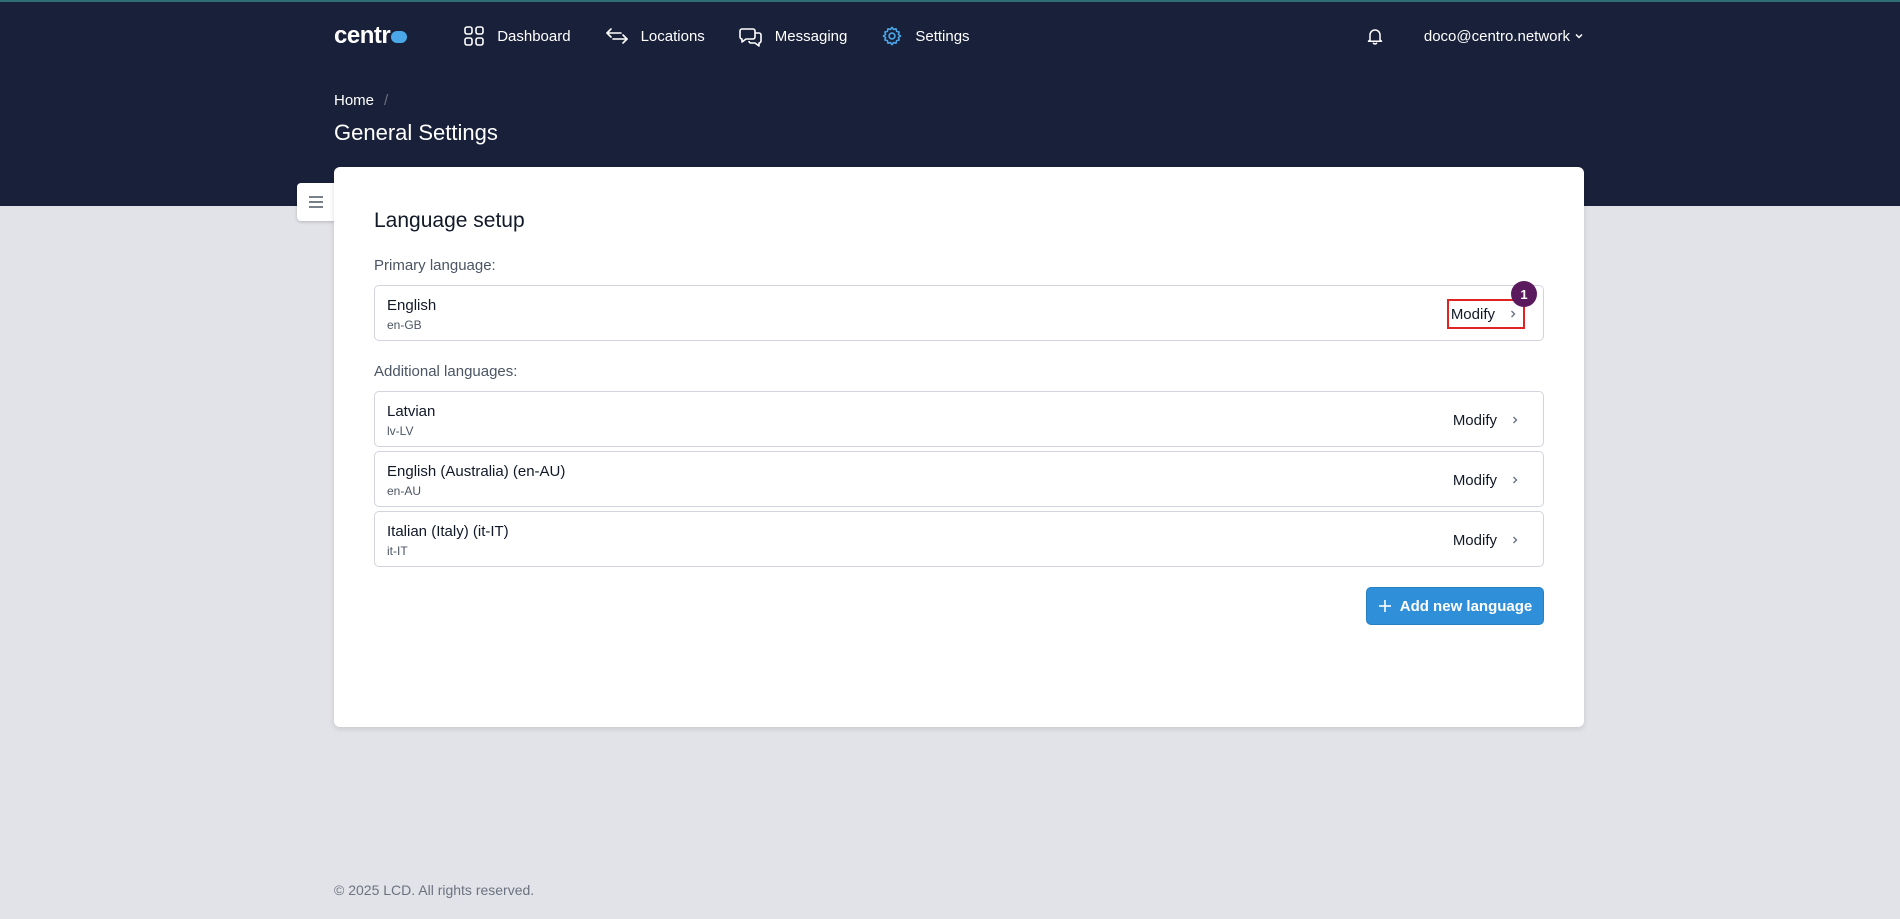  I want to click on user-menu: doco@centro.network, so click(1504, 36).